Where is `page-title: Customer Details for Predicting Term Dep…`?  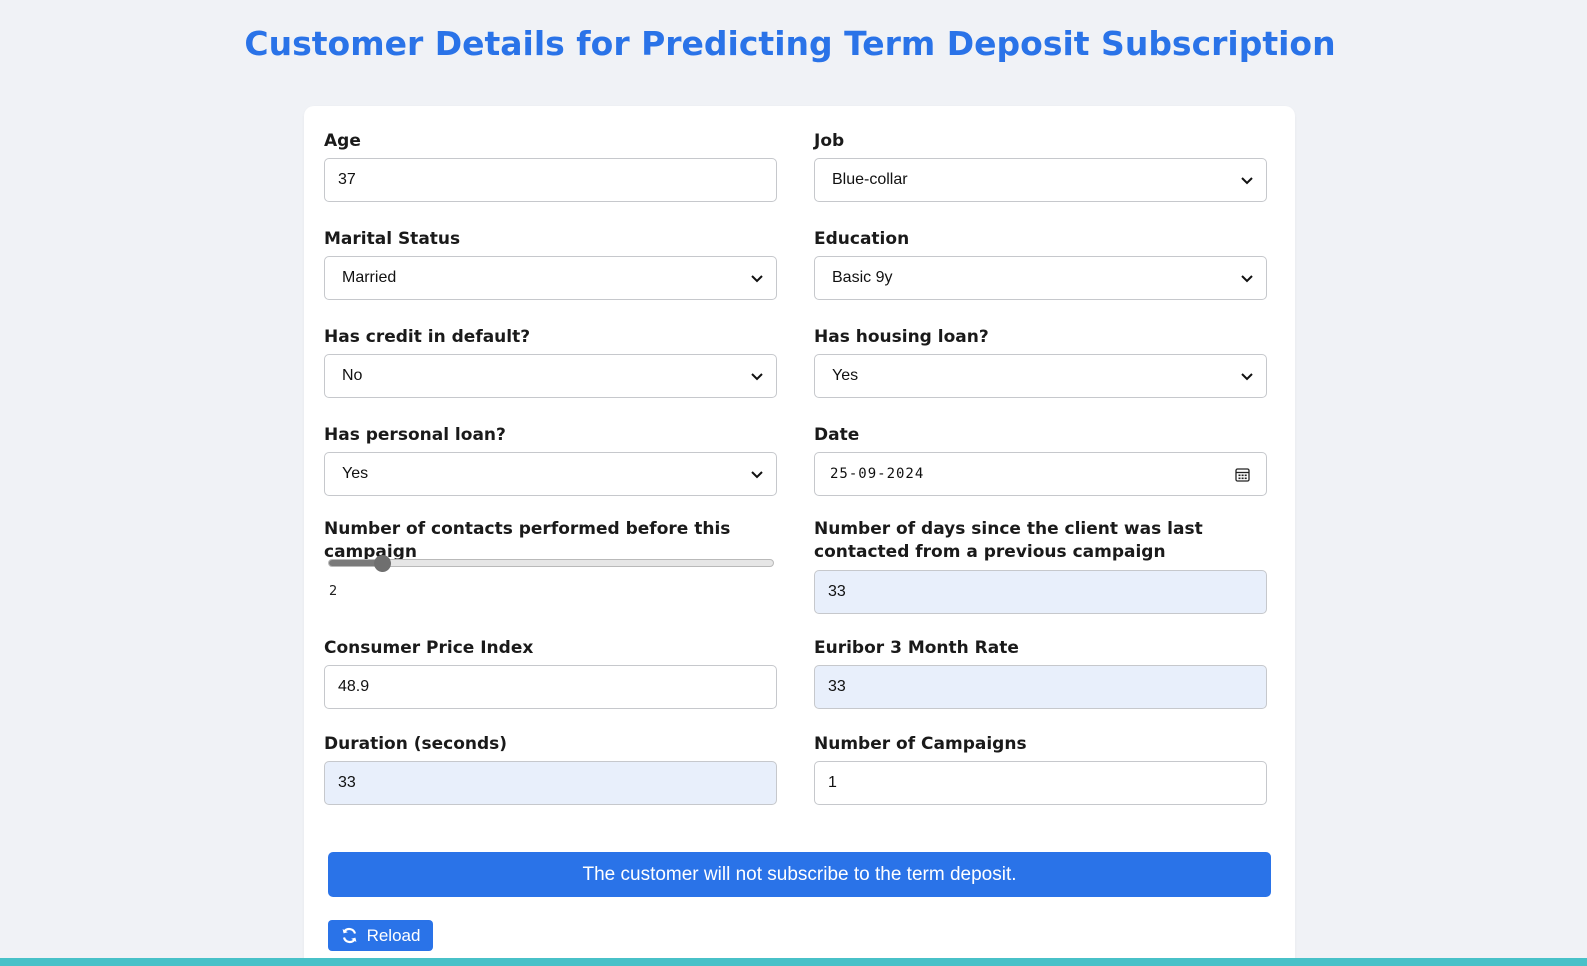
page-title: Customer Details for Predicting Term Dep… is located at coordinates (790, 43).